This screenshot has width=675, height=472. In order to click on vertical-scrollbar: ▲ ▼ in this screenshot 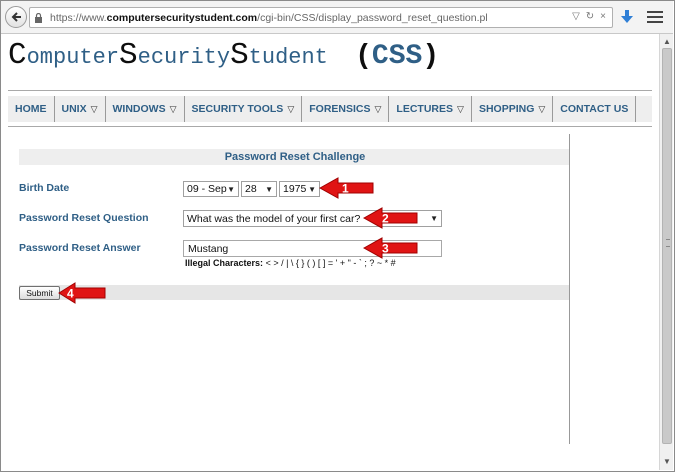, I will do `click(666, 252)`.